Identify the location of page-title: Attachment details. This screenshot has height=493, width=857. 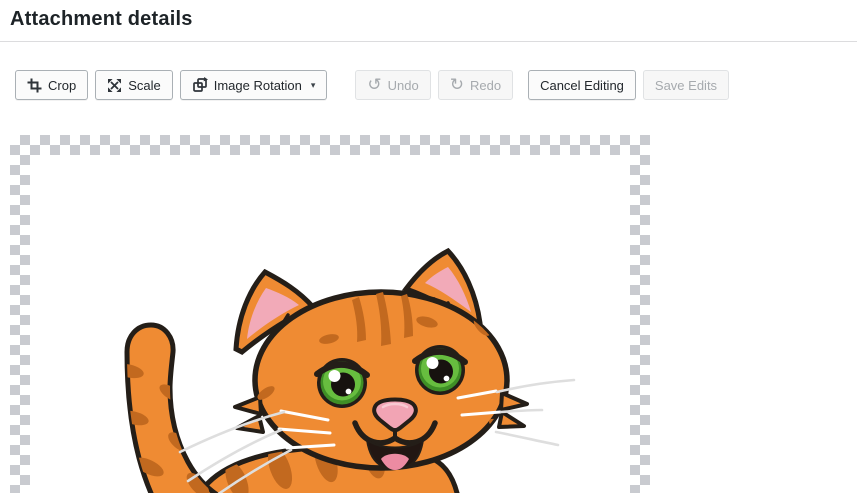
(101, 19).